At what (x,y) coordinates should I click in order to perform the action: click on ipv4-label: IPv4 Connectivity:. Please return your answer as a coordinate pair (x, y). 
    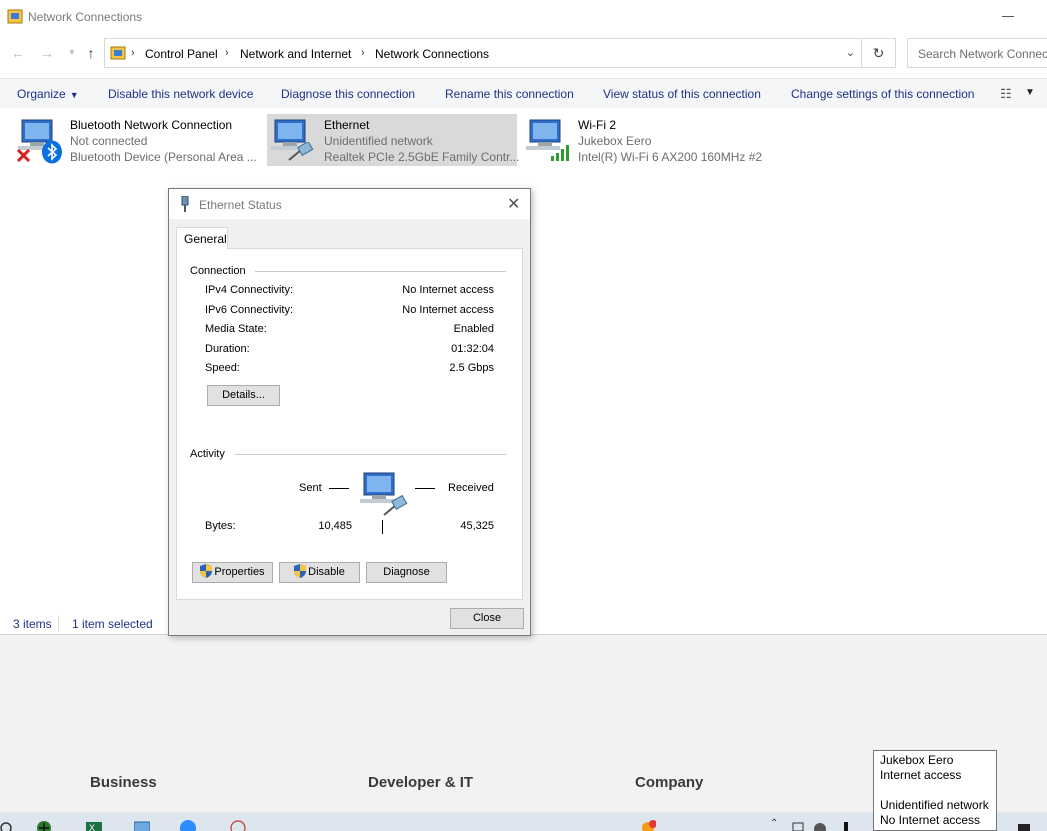
    Looking at the image, I should click on (249, 290).